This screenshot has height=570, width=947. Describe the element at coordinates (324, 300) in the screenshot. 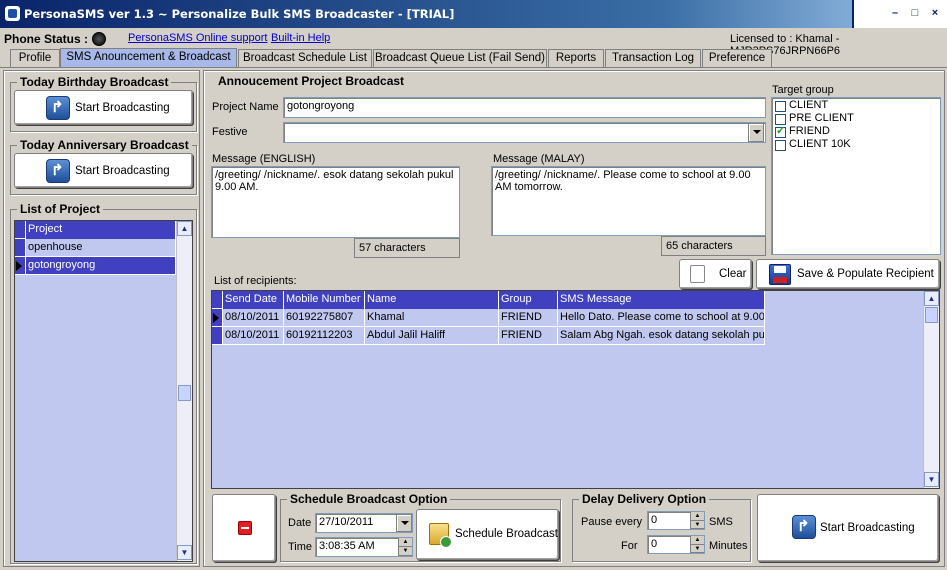

I see `col-mobile-number: Mobile Number` at that location.